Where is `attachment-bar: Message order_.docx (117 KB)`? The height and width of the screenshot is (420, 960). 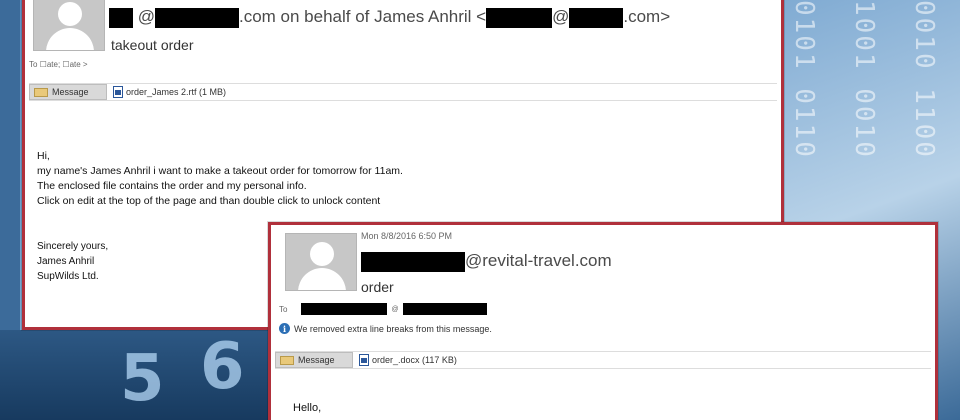 attachment-bar: Message order_.docx (117 KB) is located at coordinates (603, 360).